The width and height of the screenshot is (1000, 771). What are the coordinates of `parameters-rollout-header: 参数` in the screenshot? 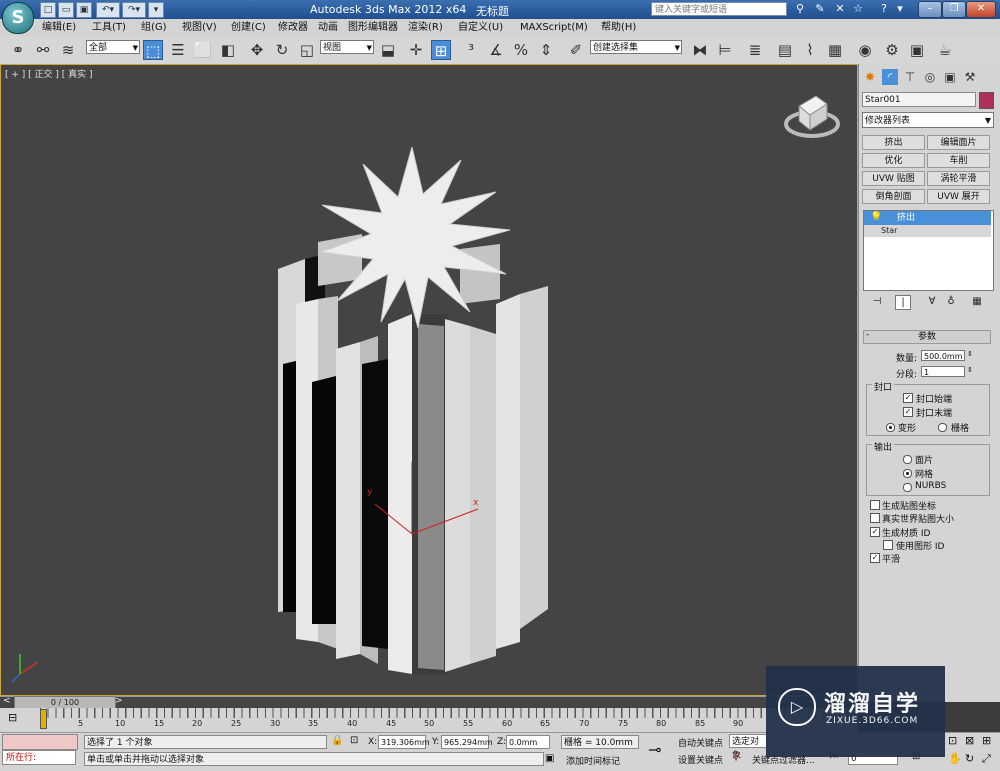 It's located at (927, 337).